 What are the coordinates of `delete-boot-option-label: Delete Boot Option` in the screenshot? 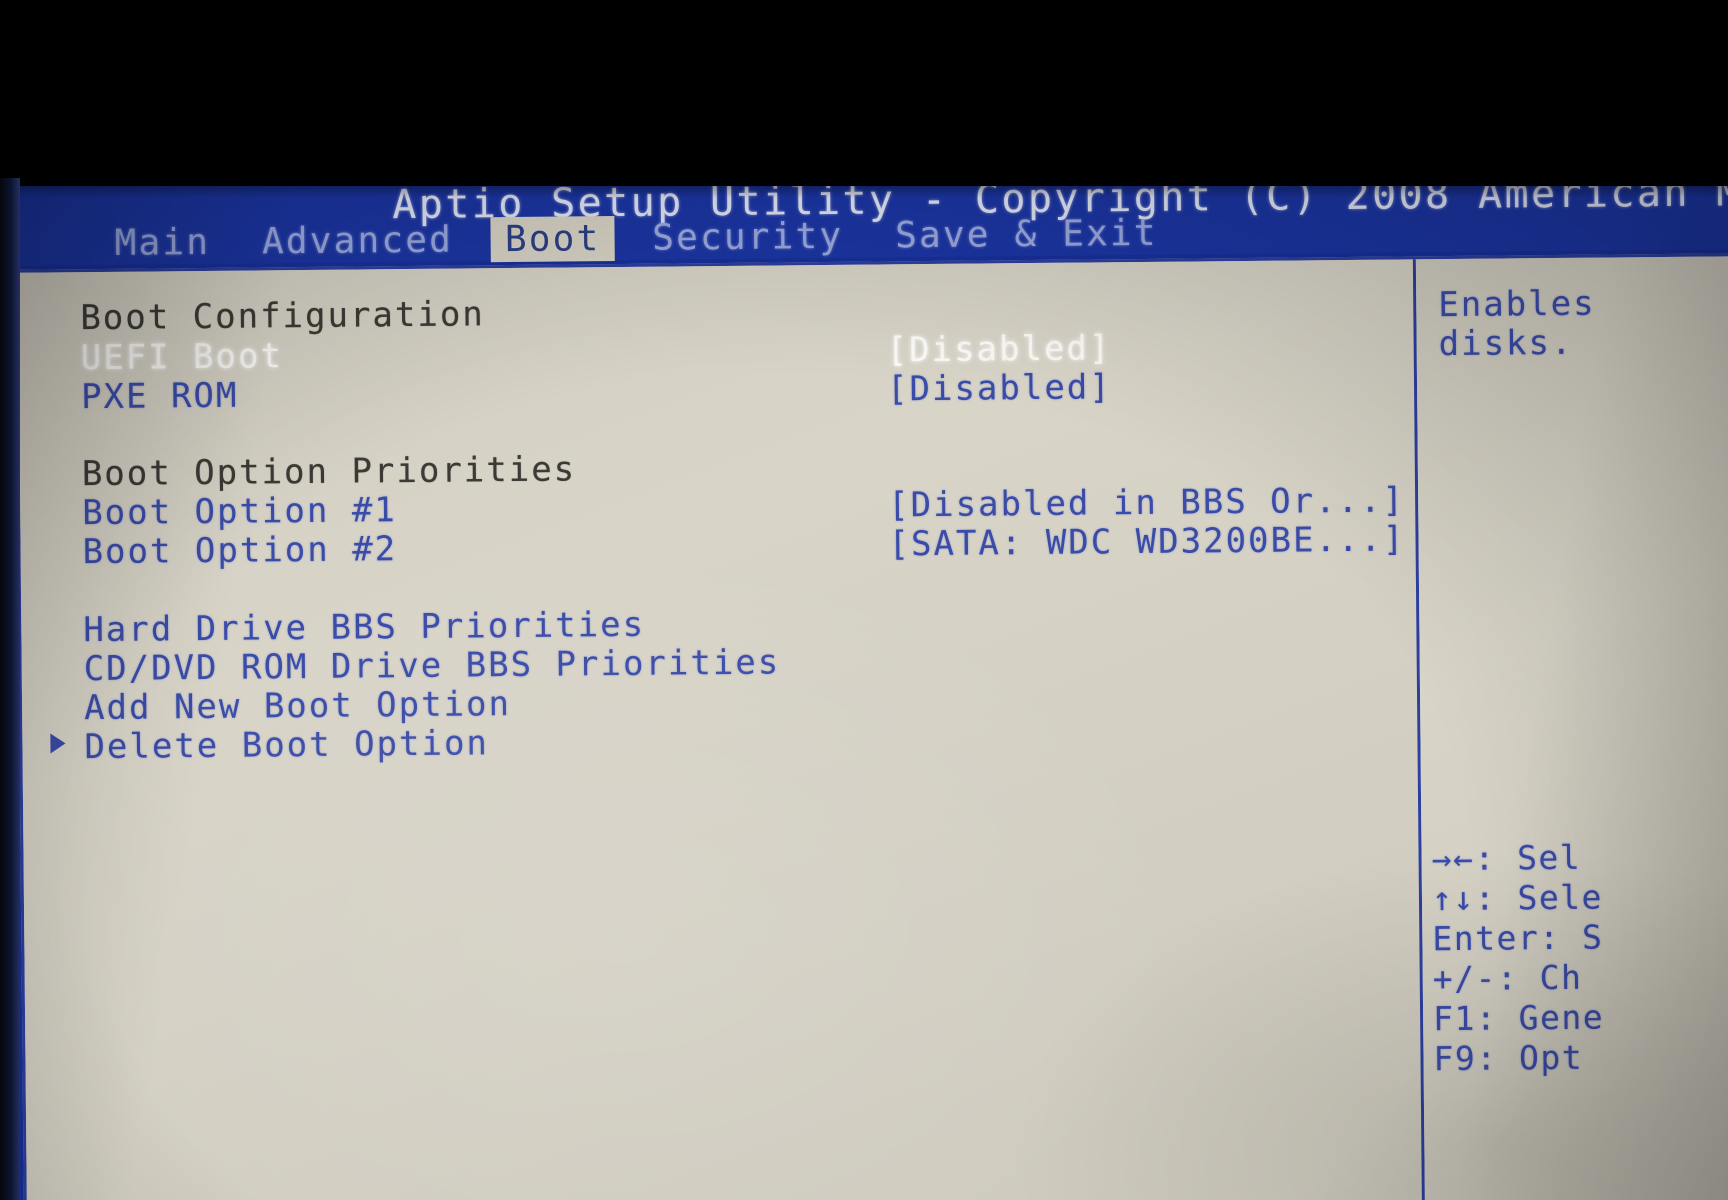 It's located at (286, 745).